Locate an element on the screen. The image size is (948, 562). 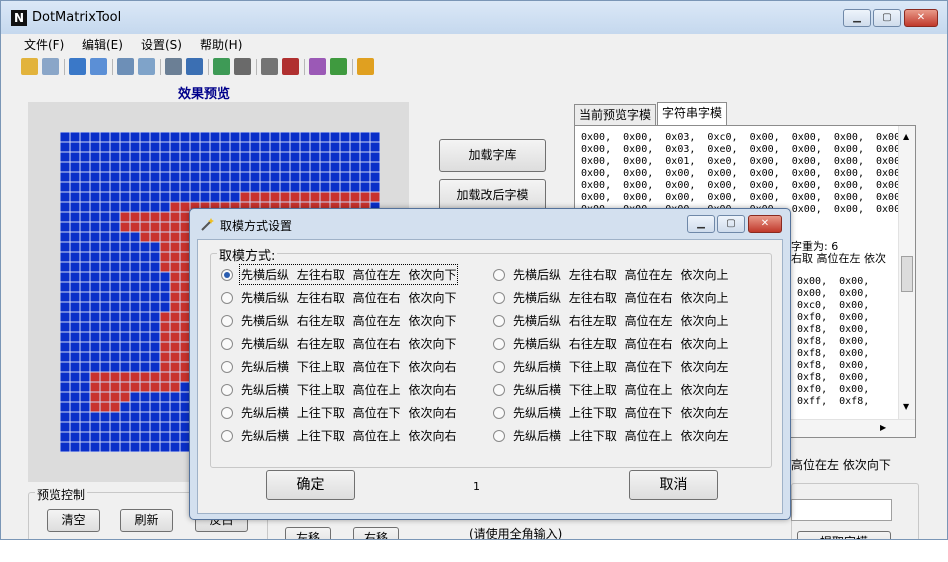
mode-option-6: 先纵后横 下往上取 高位在上 依次向右 is located at coordinates (338, 391).